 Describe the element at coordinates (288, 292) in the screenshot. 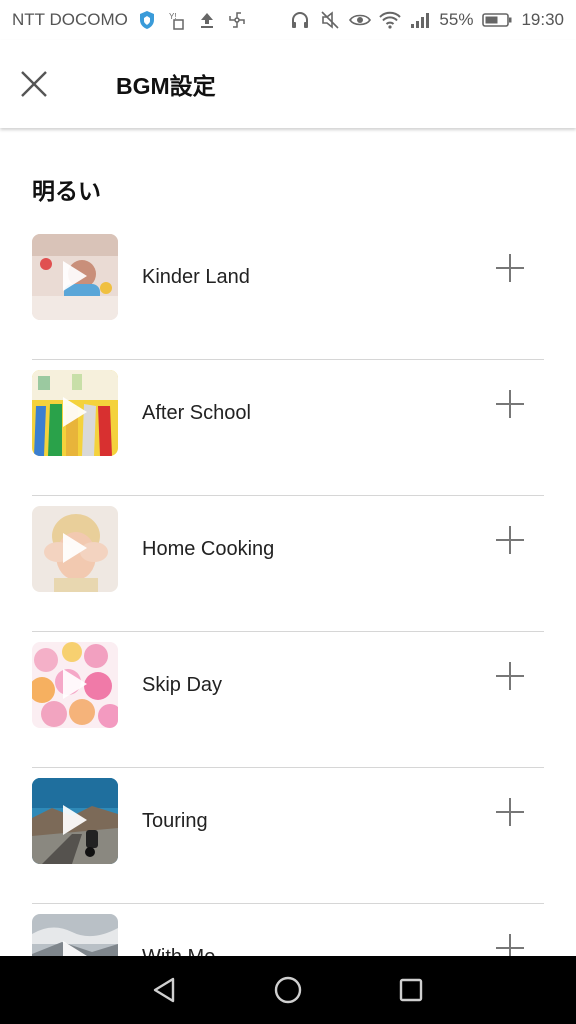

I see `track-row-kinder-land: Kinder Land` at that location.